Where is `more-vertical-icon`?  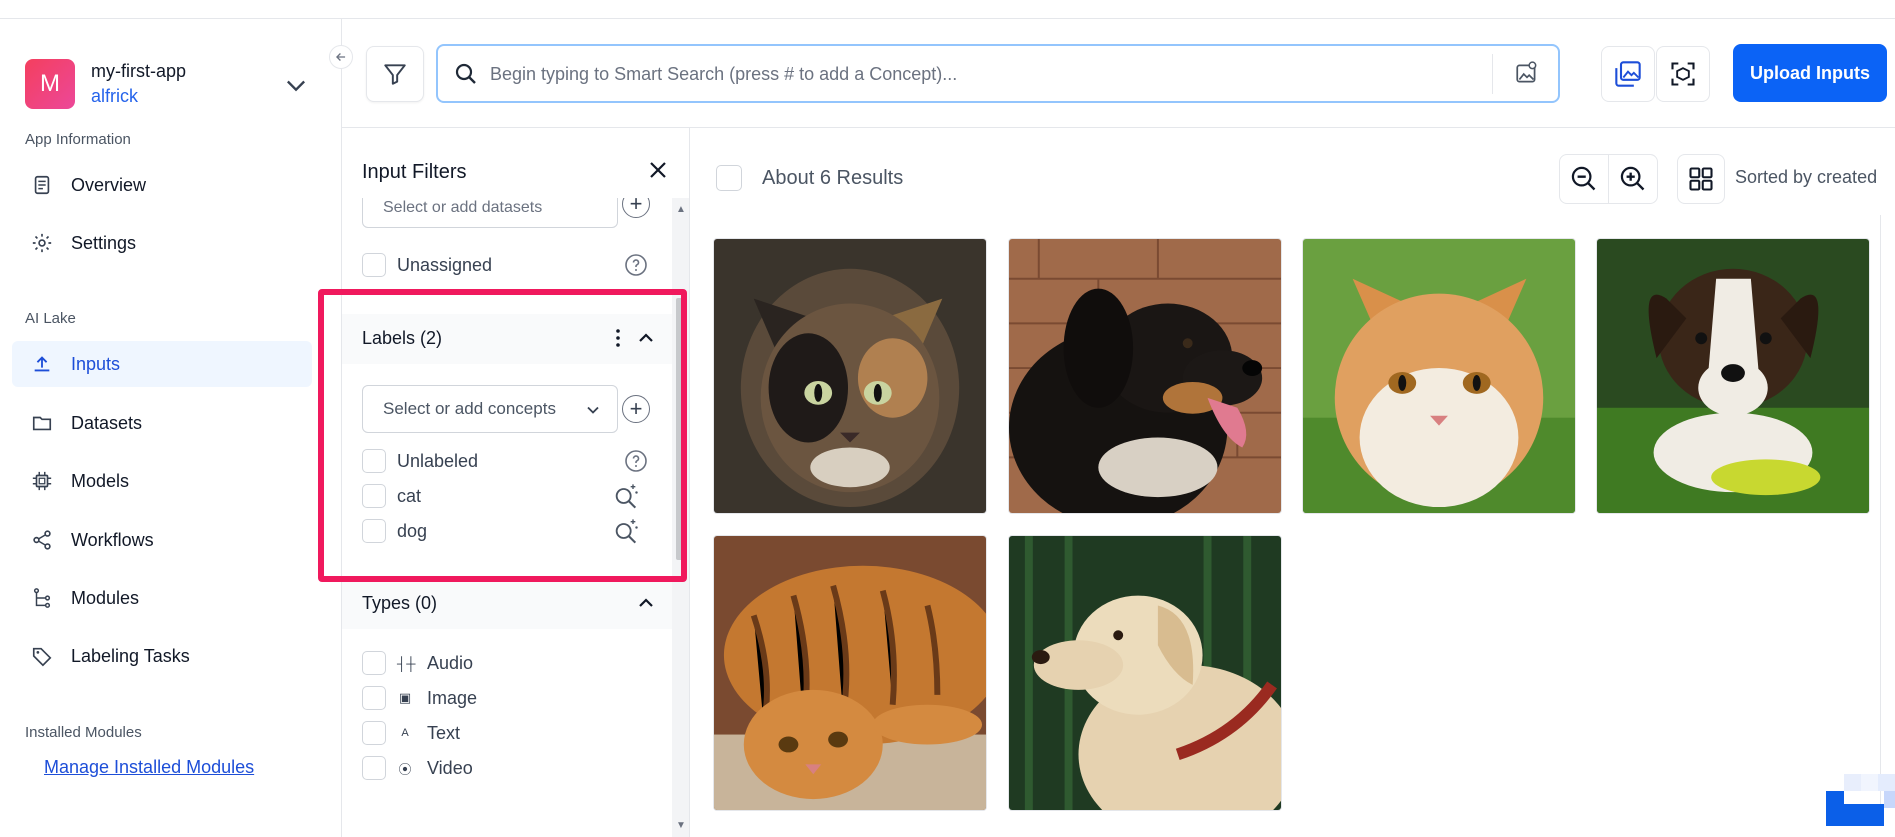
more-vertical-icon is located at coordinates (618, 338).